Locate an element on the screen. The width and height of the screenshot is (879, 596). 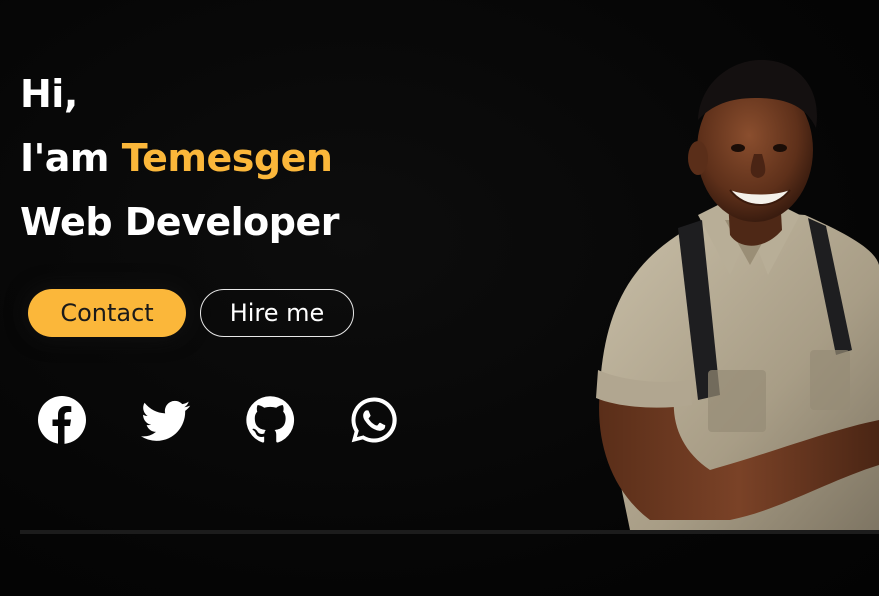
developer-name: Temesgen is located at coordinates (227, 158).